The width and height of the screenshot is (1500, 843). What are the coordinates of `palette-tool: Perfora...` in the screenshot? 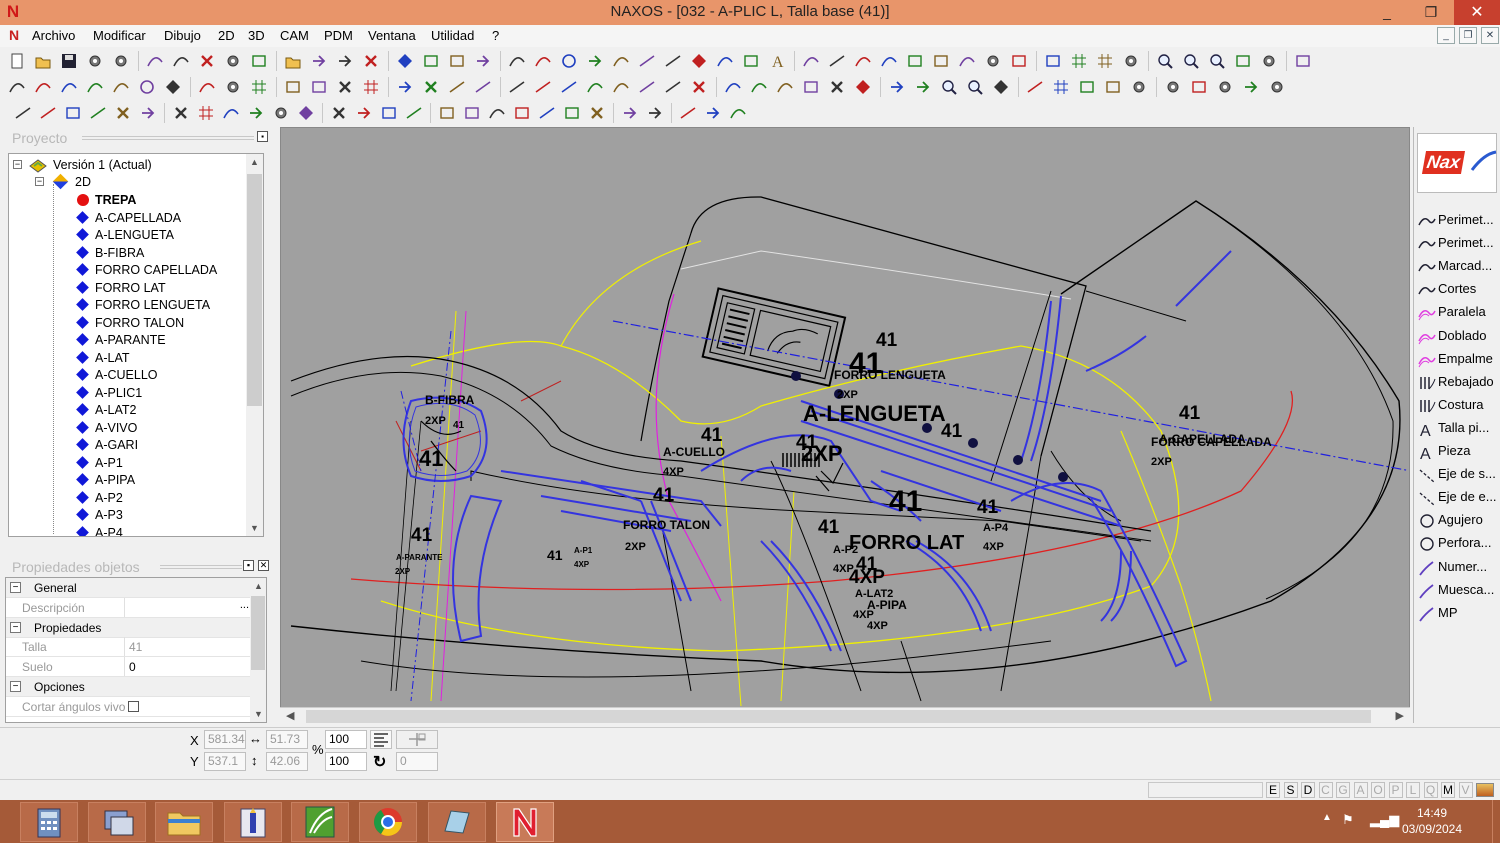 It's located at (1458, 543).